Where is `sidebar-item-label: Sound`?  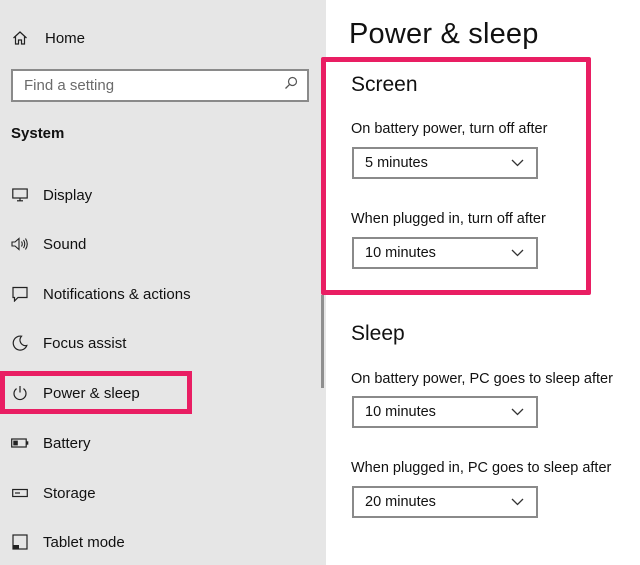
sidebar-item-label: Sound is located at coordinates (65, 244).